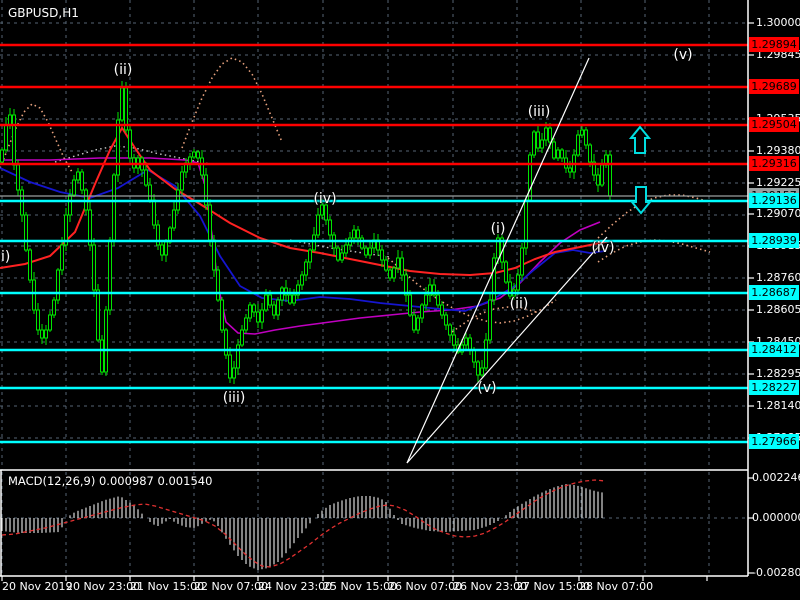 This screenshot has height=600, width=800. What do you see at coordinates (774, 124) in the screenshot?
I see `price-line-badge-resistance: 1.29504` at bounding box center [774, 124].